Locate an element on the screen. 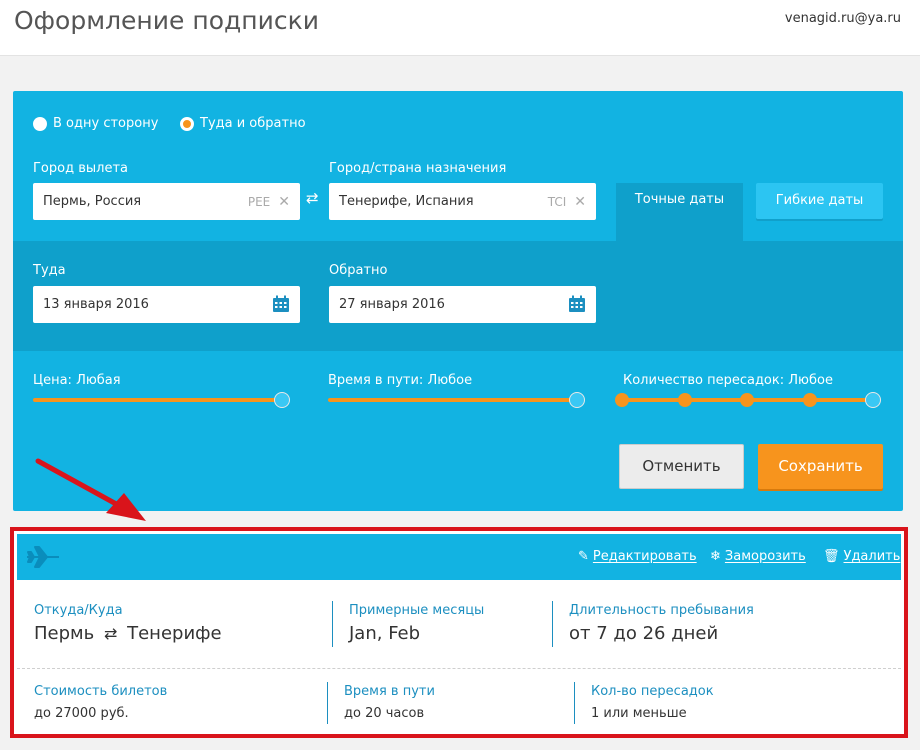  duration-filter-label: Время в пути: Любое is located at coordinates (400, 380).